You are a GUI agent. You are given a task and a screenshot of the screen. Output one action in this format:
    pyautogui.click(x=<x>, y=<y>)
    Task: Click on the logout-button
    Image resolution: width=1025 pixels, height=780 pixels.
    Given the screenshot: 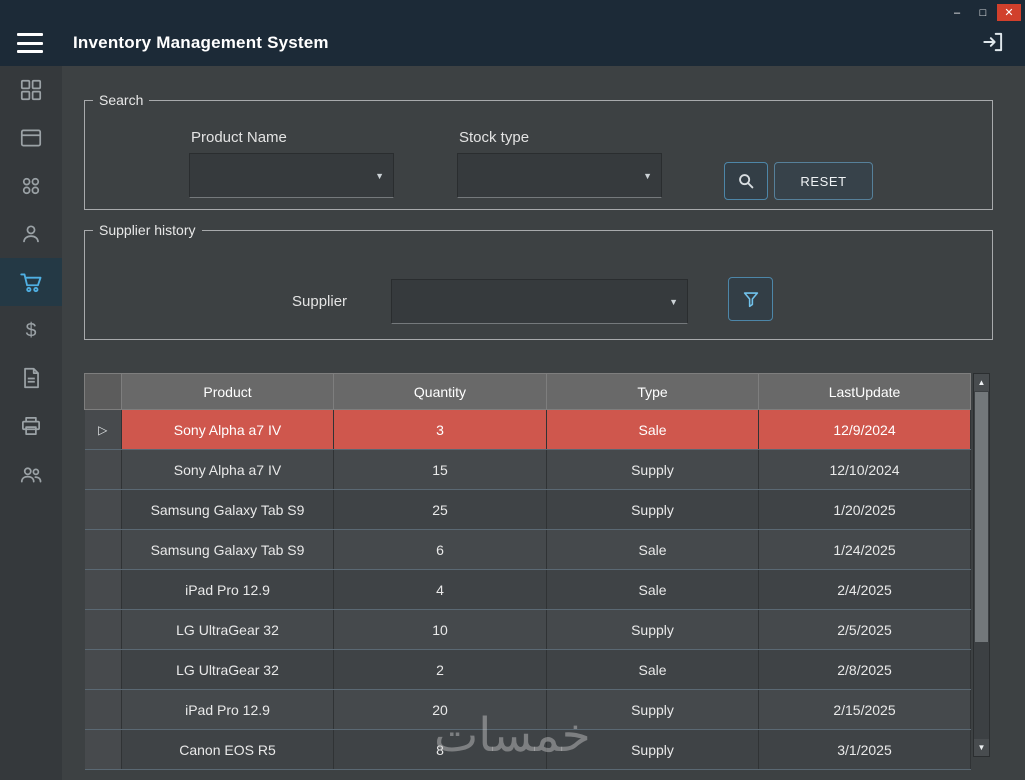 What is the action you would take?
    pyautogui.click(x=993, y=43)
    